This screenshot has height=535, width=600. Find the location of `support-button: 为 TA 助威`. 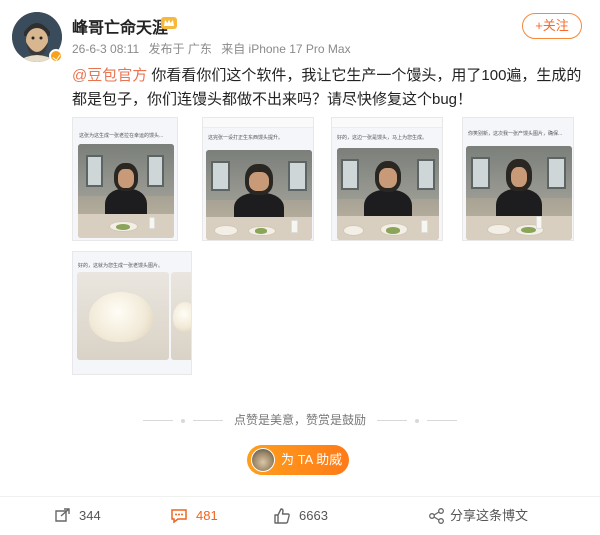

support-button: 为 TA 助威 is located at coordinates (298, 460).